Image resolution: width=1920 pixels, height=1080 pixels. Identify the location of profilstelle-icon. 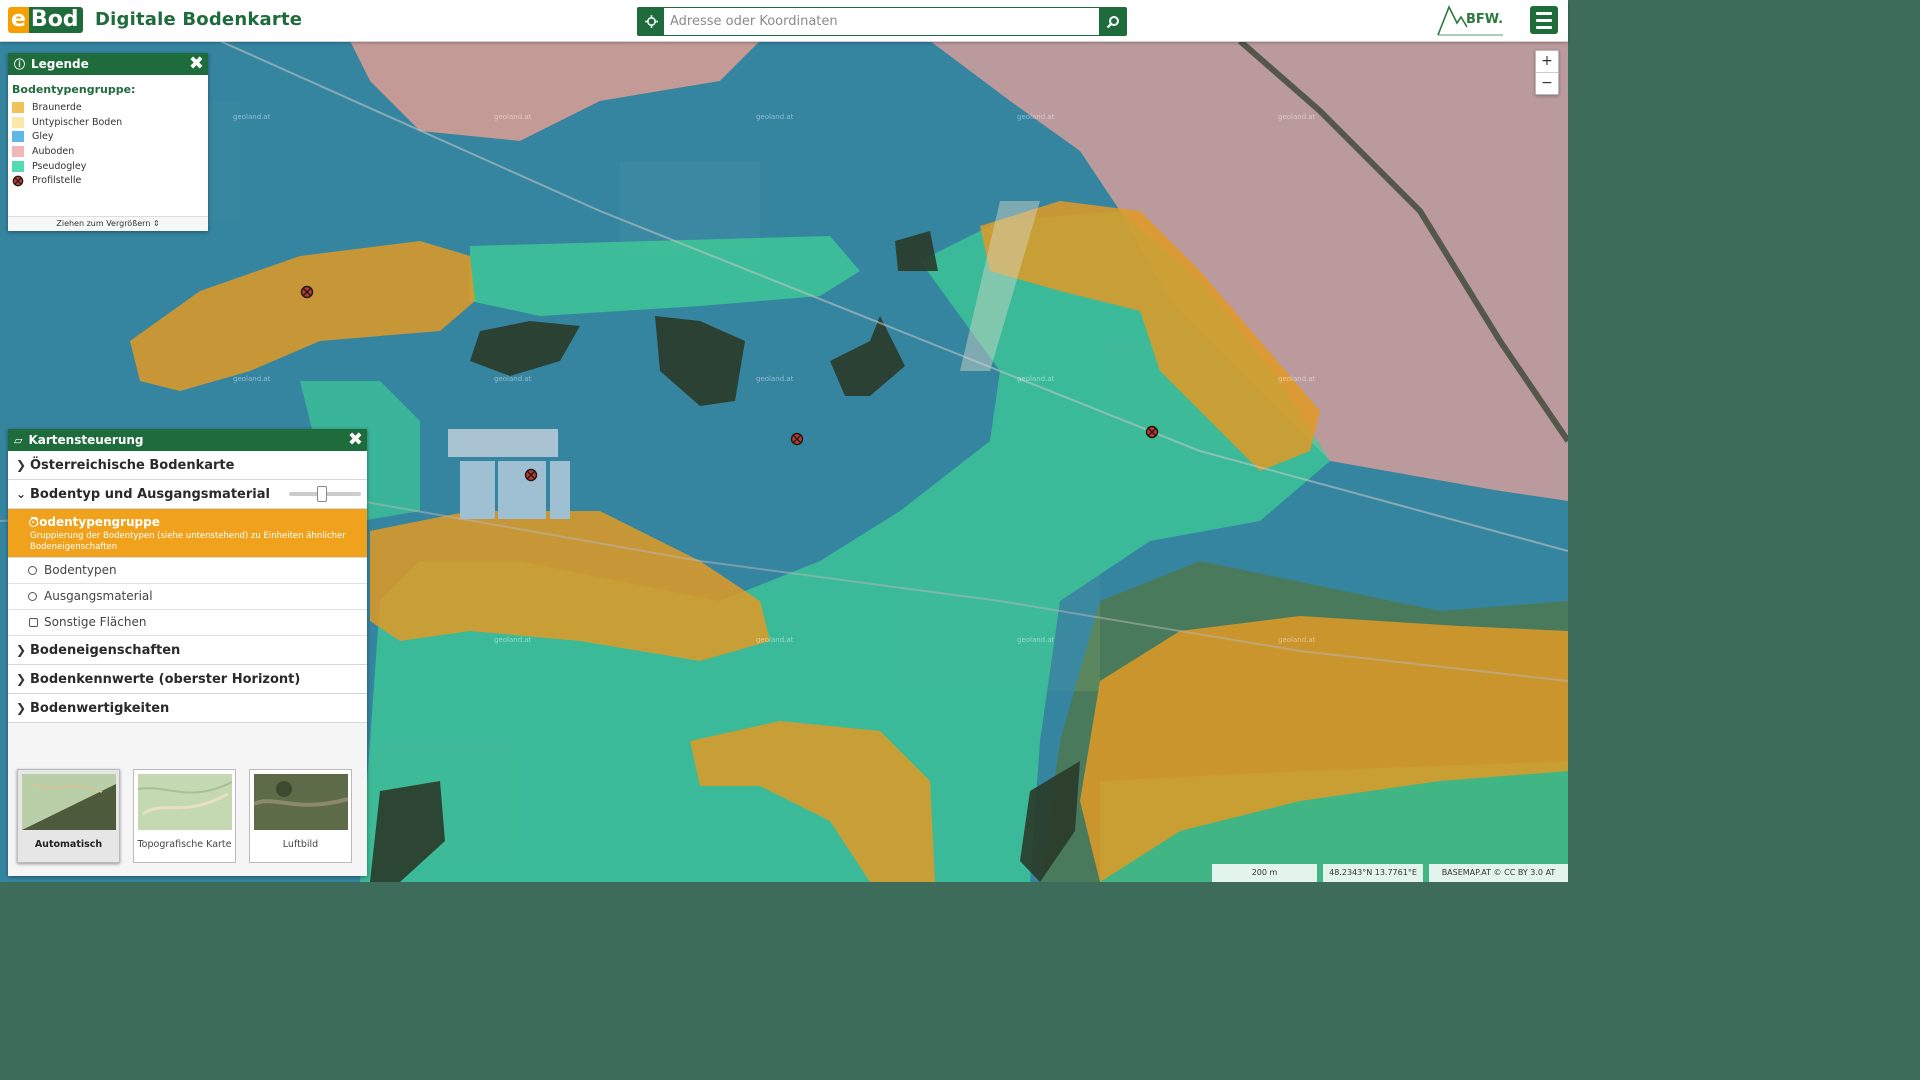
(18, 181).